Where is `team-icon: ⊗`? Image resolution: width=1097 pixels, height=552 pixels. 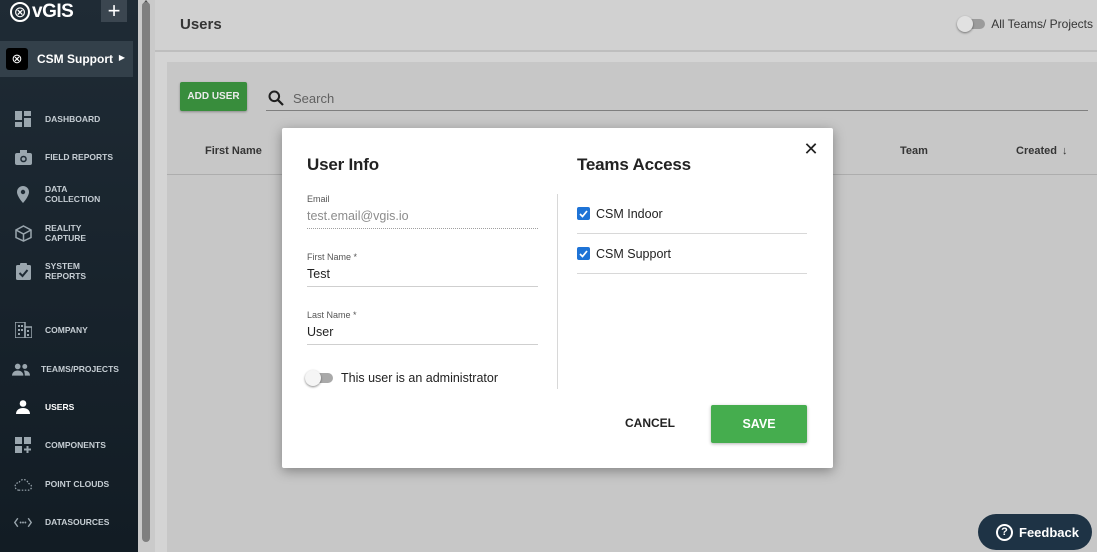
team-icon: ⊗ is located at coordinates (17, 59).